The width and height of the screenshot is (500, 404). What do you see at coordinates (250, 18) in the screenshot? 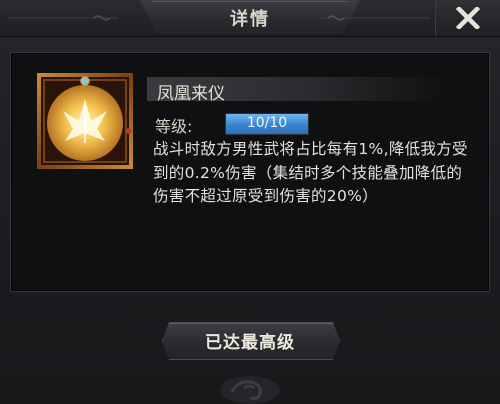
I see `title-bar: 详情` at bounding box center [250, 18].